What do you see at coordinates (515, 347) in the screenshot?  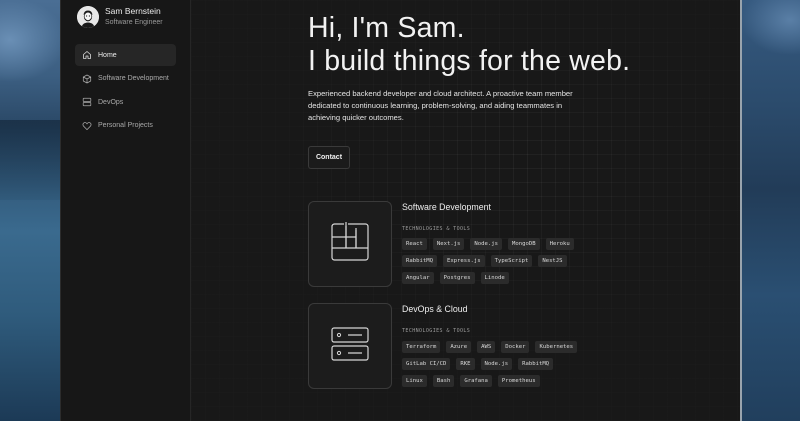 I see `tag: Docker` at bounding box center [515, 347].